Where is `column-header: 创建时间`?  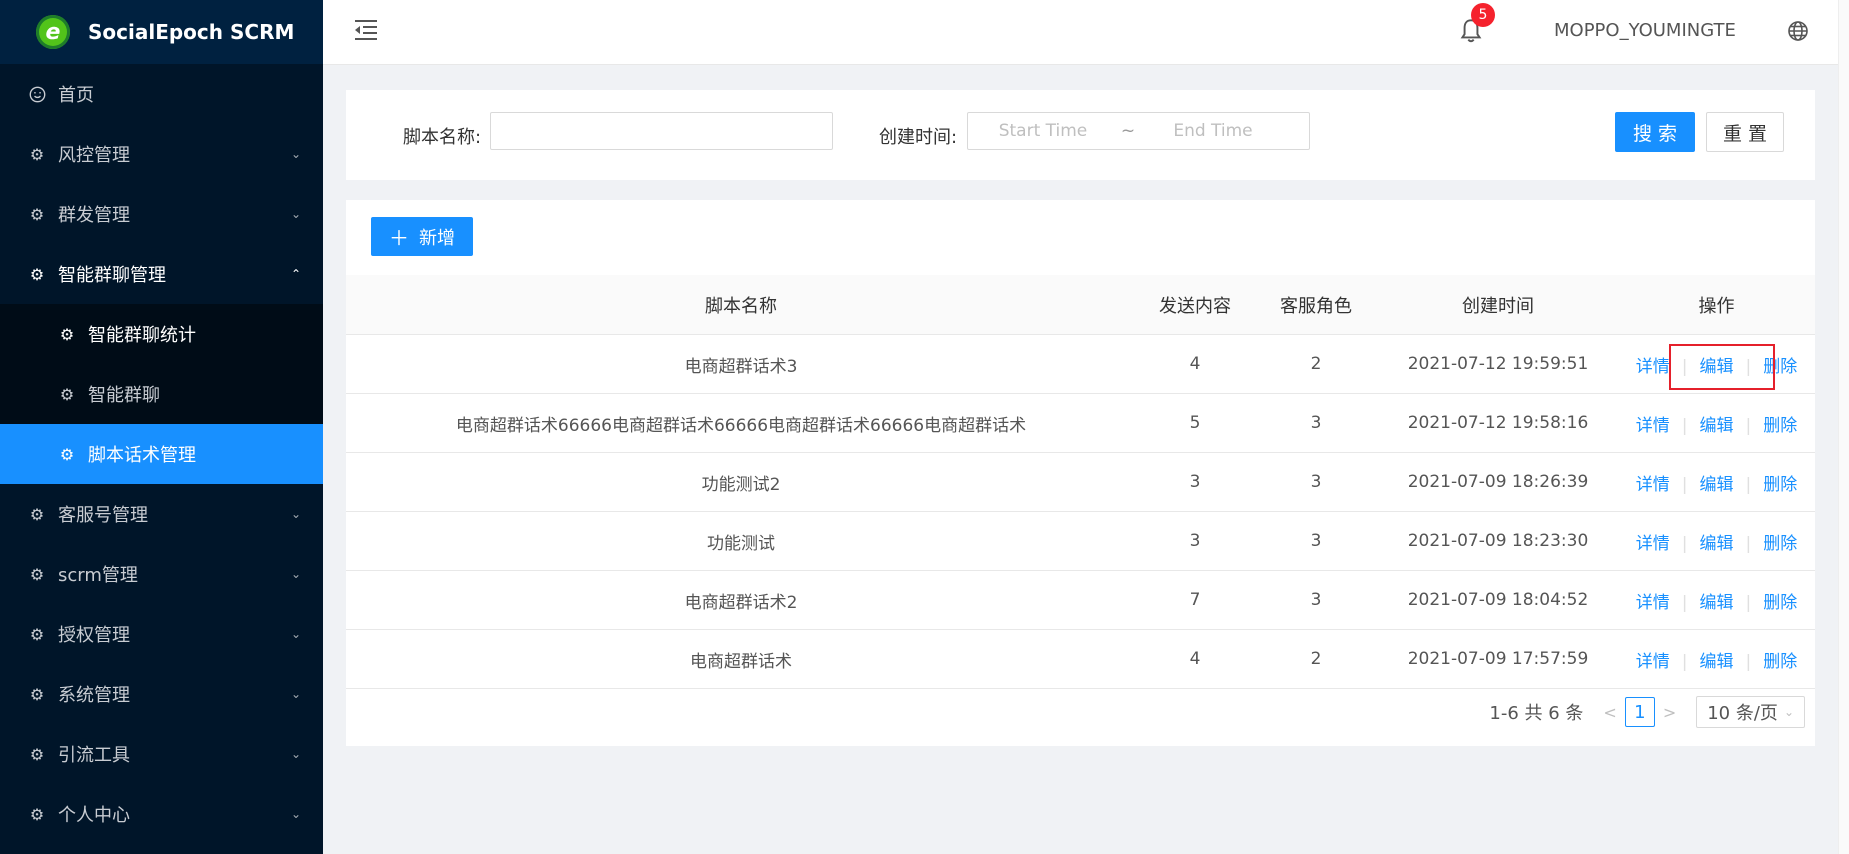 column-header: 创建时间 is located at coordinates (1498, 305).